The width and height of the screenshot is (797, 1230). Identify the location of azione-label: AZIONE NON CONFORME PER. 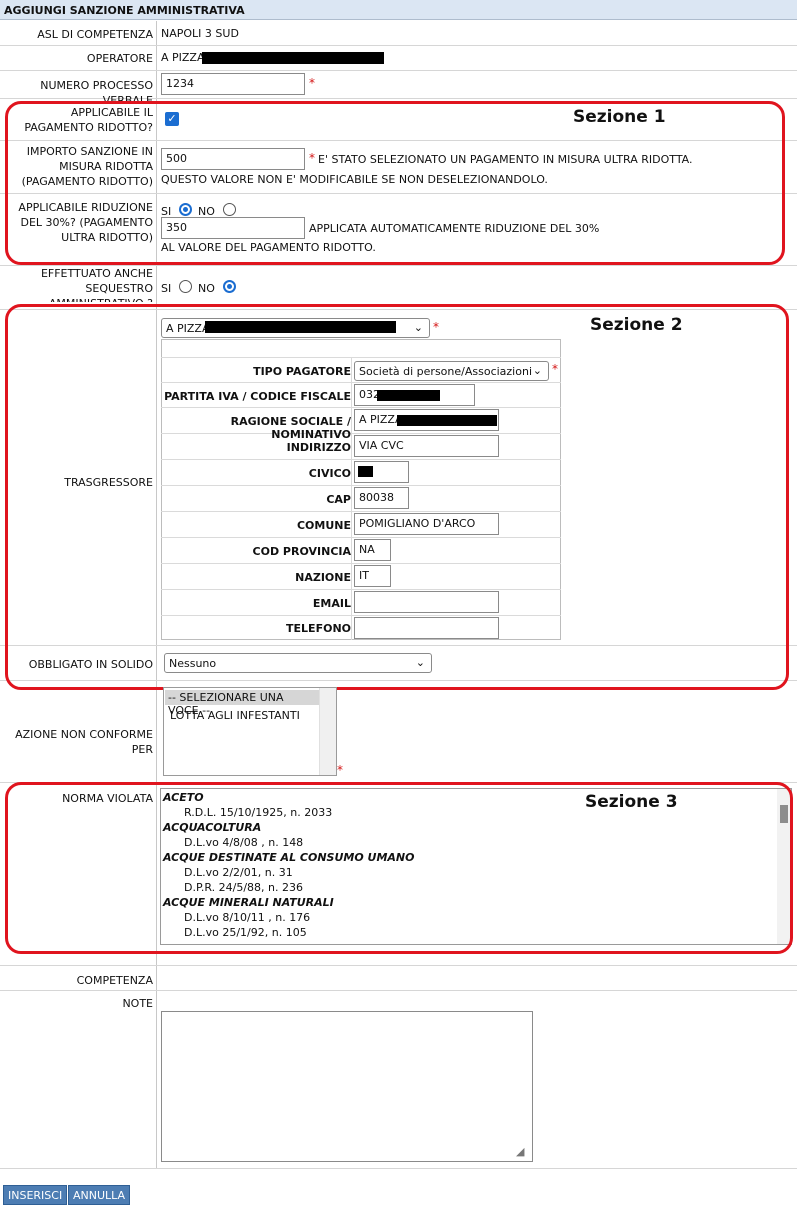
(84, 742).